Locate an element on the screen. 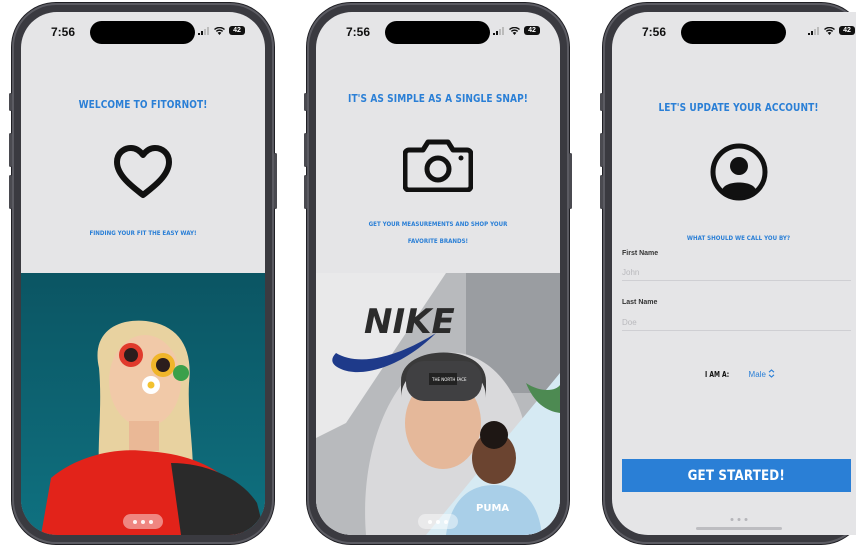 The height and width of the screenshot is (547, 856). tagline: WHAT SHOULD WE CALL YOU BY? is located at coordinates (738, 238).